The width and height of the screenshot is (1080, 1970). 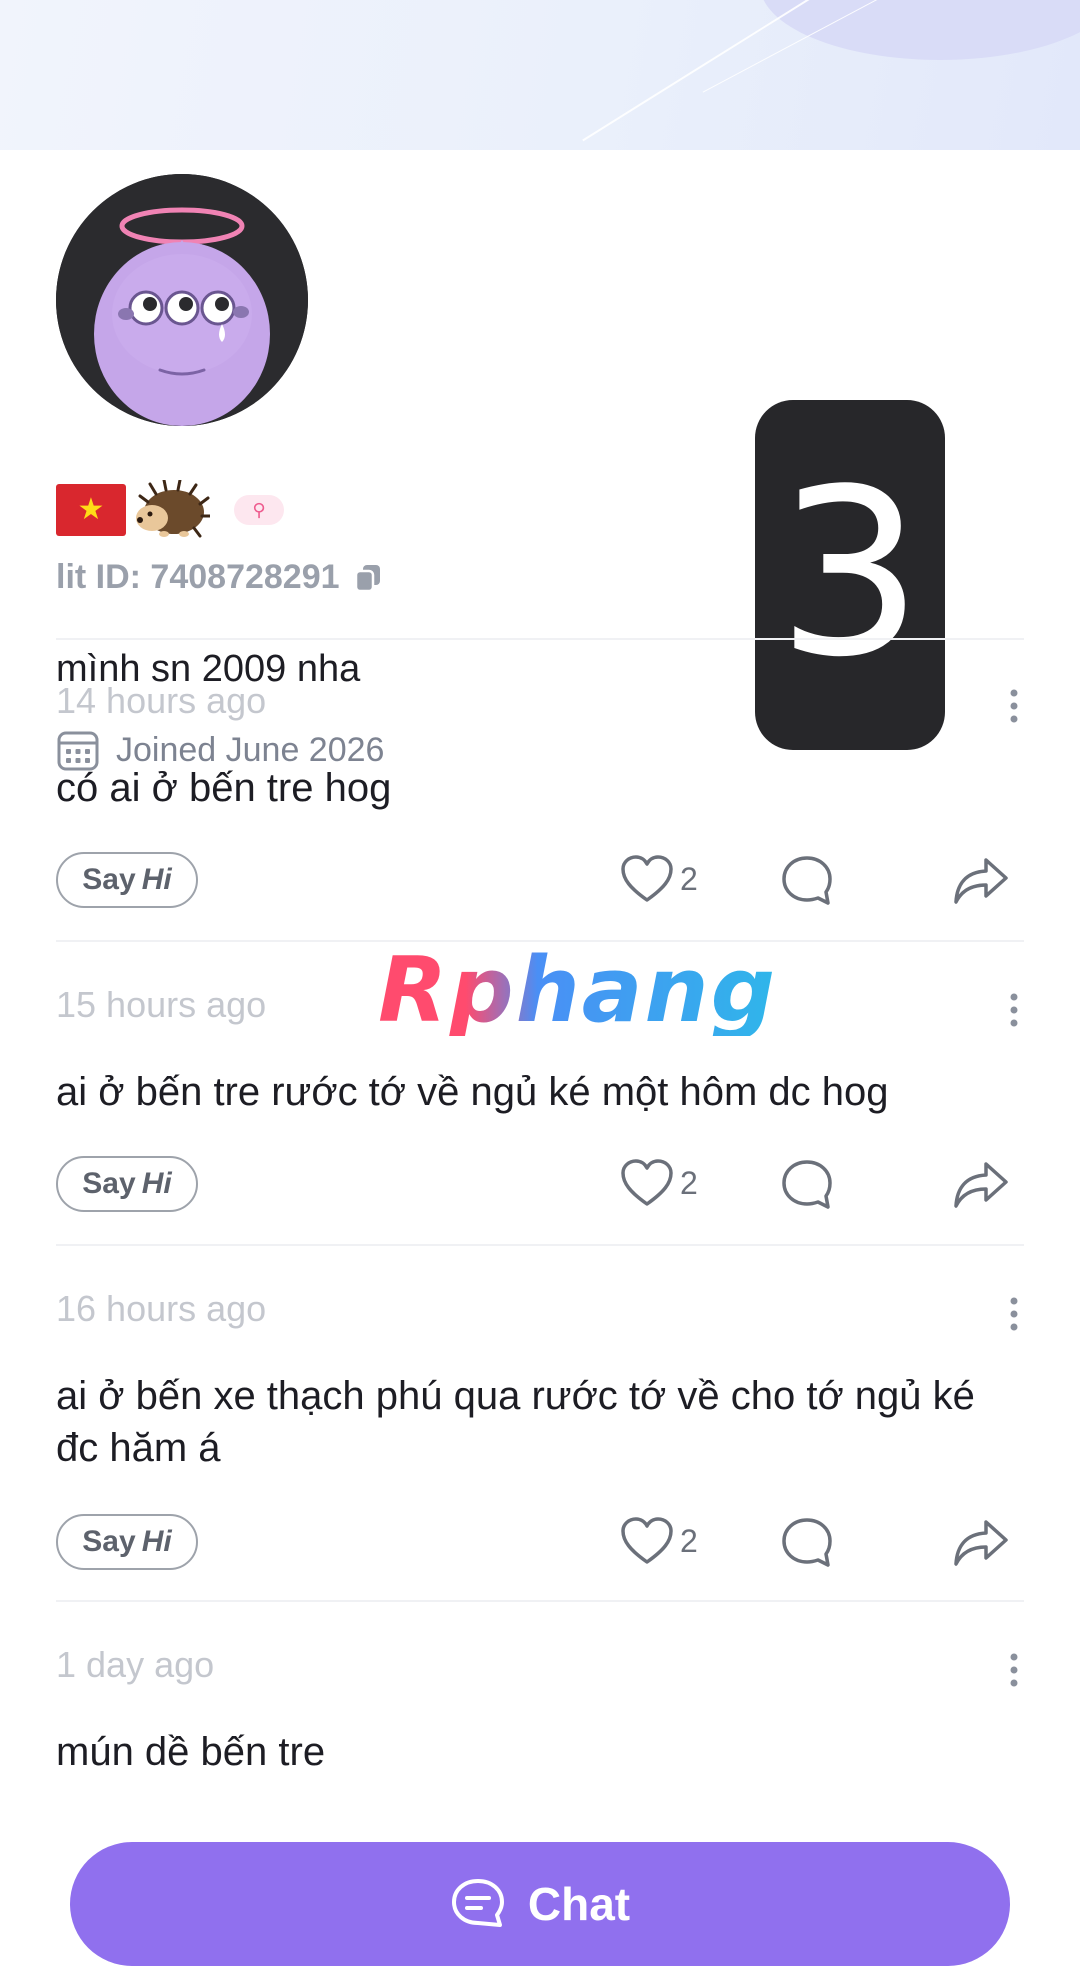 What do you see at coordinates (540, 75) in the screenshot?
I see `profile-header-background` at bounding box center [540, 75].